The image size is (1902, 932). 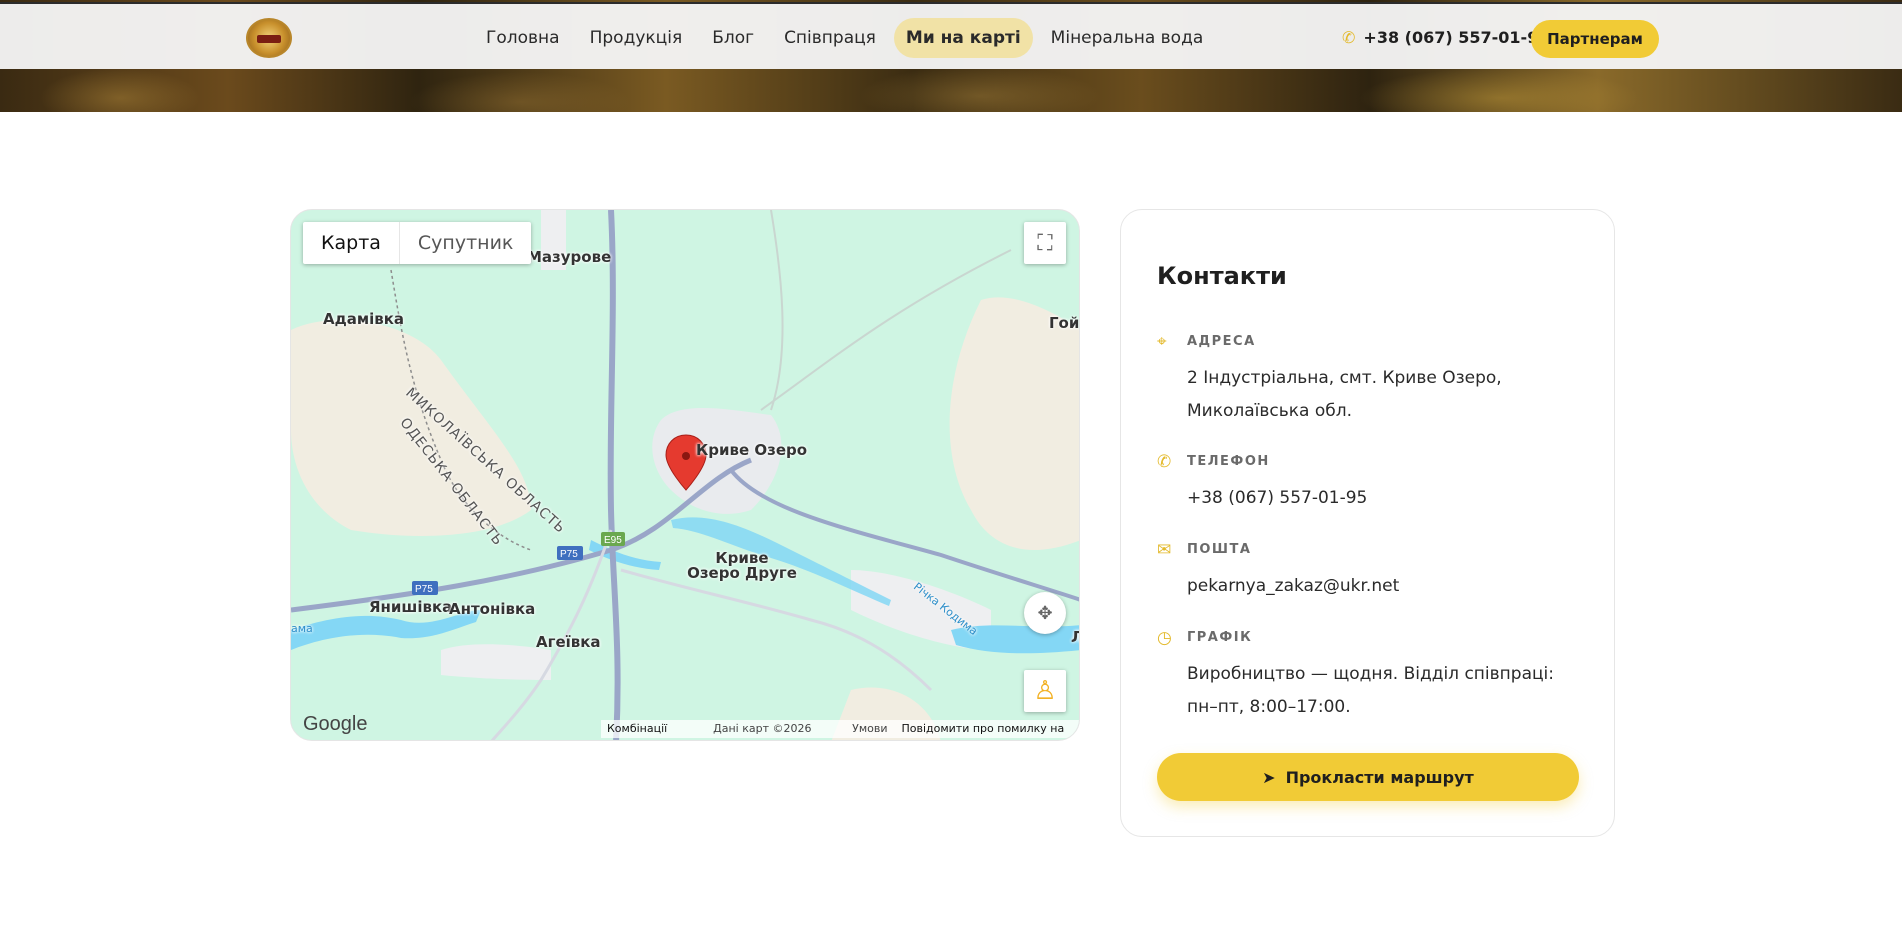 I want to click on street-view-pegman: ♙, so click(x=1045, y=691).